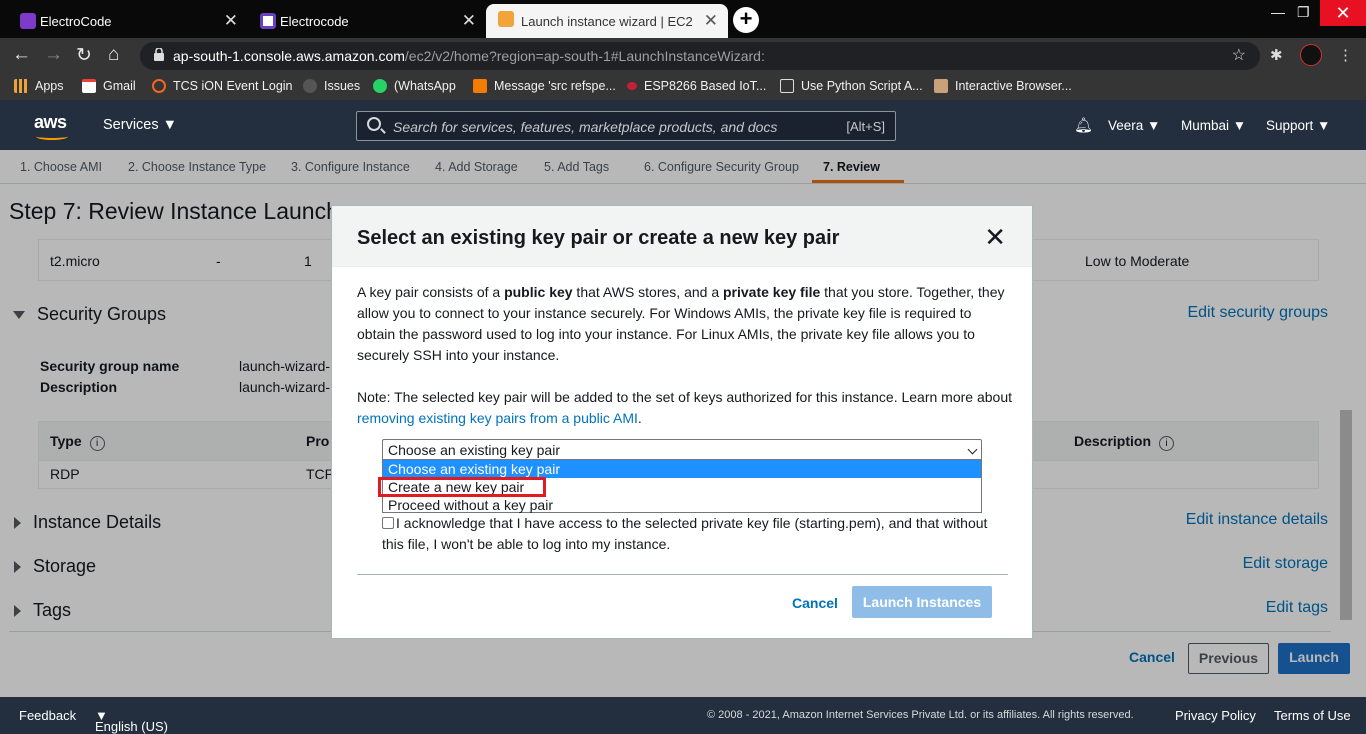 The image size is (1366, 734). What do you see at coordinates (1312, 715) in the screenshot?
I see `terms-of-use-link: Terms of Use` at bounding box center [1312, 715].